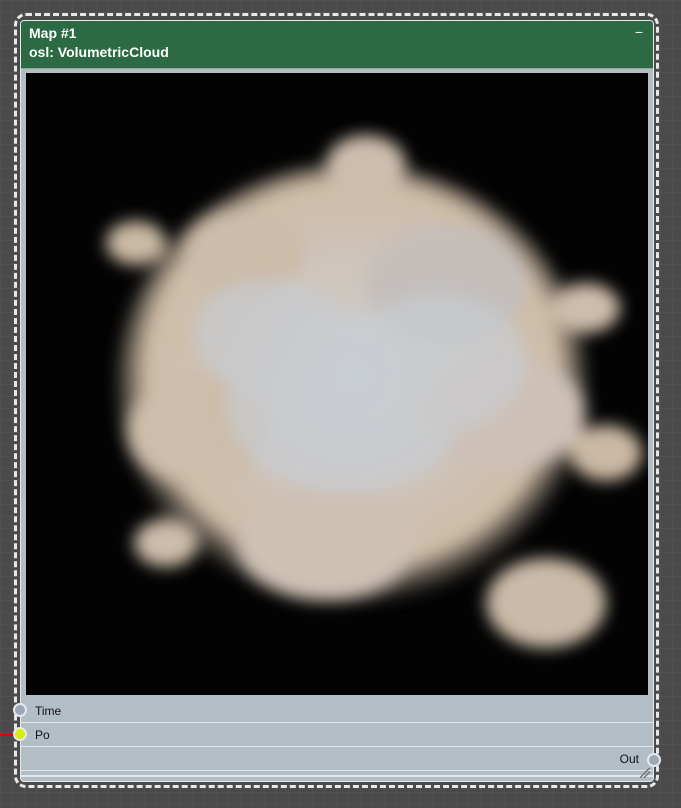 This screenshot has width=681, height=808. I want to click on node-header: Map #1 osl: VolumetricCloud −, so click(337, 45).